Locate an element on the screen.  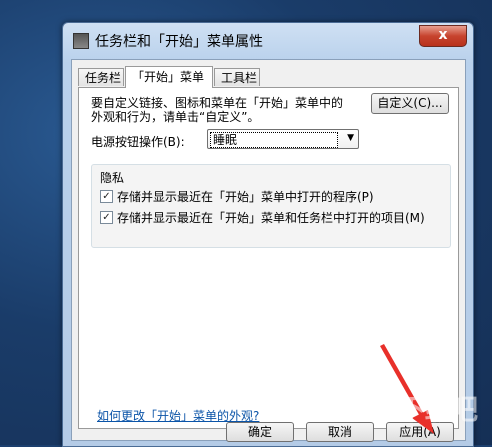
tab-start-menu: 「开始」菜单 is located at coordinates (169, 77).